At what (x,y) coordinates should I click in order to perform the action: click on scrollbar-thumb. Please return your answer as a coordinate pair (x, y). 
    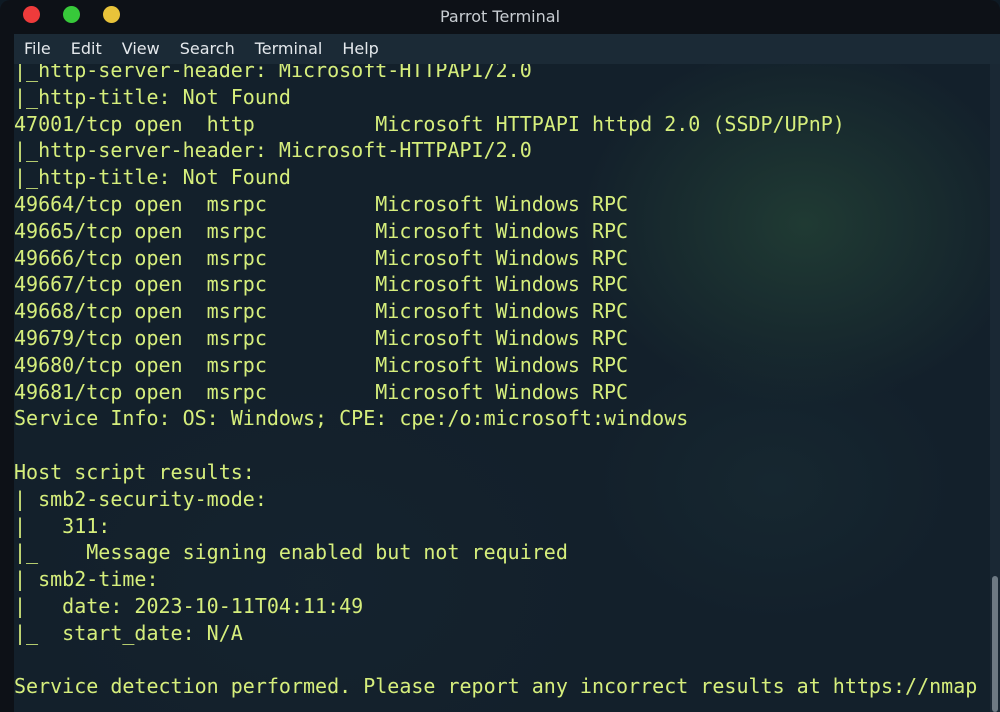
    Looking at the image, I should click on (995, 644).